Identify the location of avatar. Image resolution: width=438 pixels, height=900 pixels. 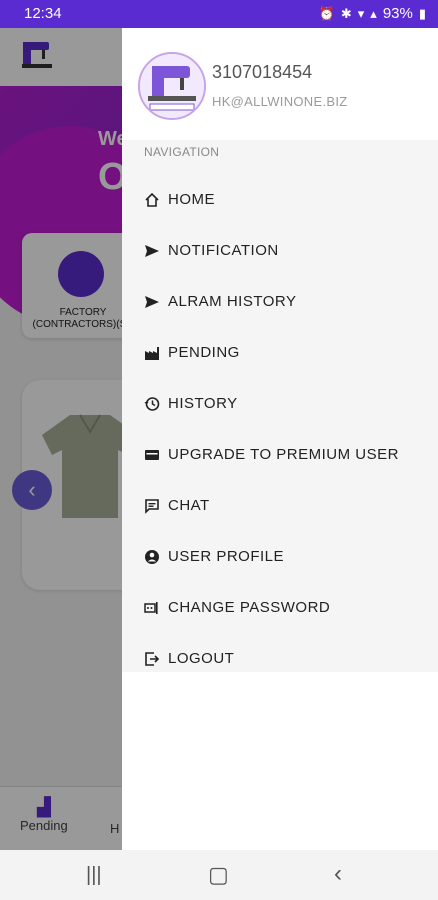
(172, 86).